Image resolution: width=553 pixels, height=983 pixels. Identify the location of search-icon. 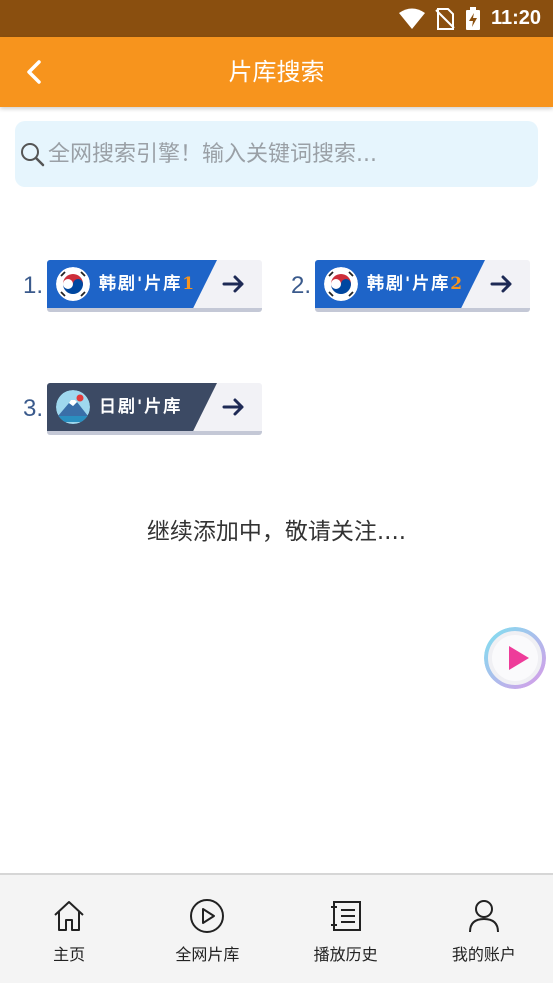
(33, 155).